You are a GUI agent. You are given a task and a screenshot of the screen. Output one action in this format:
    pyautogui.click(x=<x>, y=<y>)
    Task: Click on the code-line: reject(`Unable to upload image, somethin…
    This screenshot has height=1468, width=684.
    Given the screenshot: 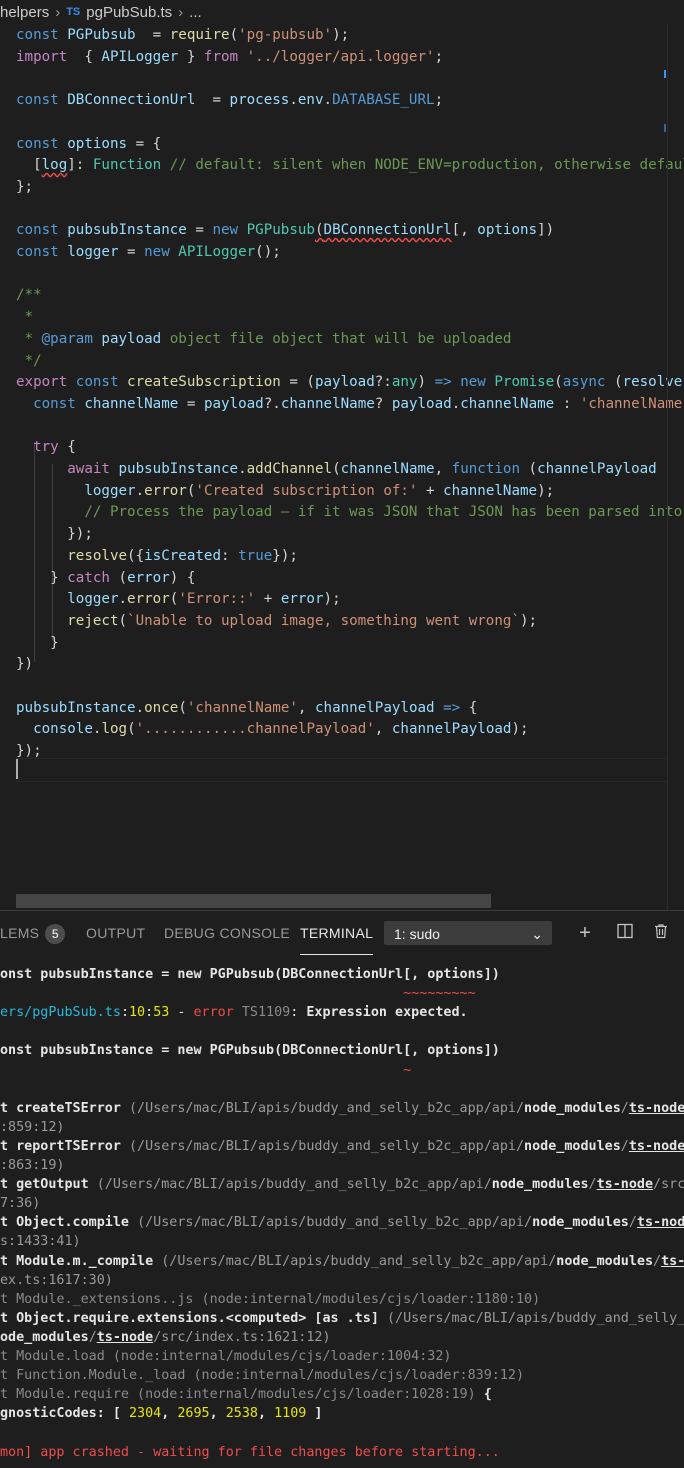 What is the action you would take?
    pyautogui.click(x=276, y=621)
    